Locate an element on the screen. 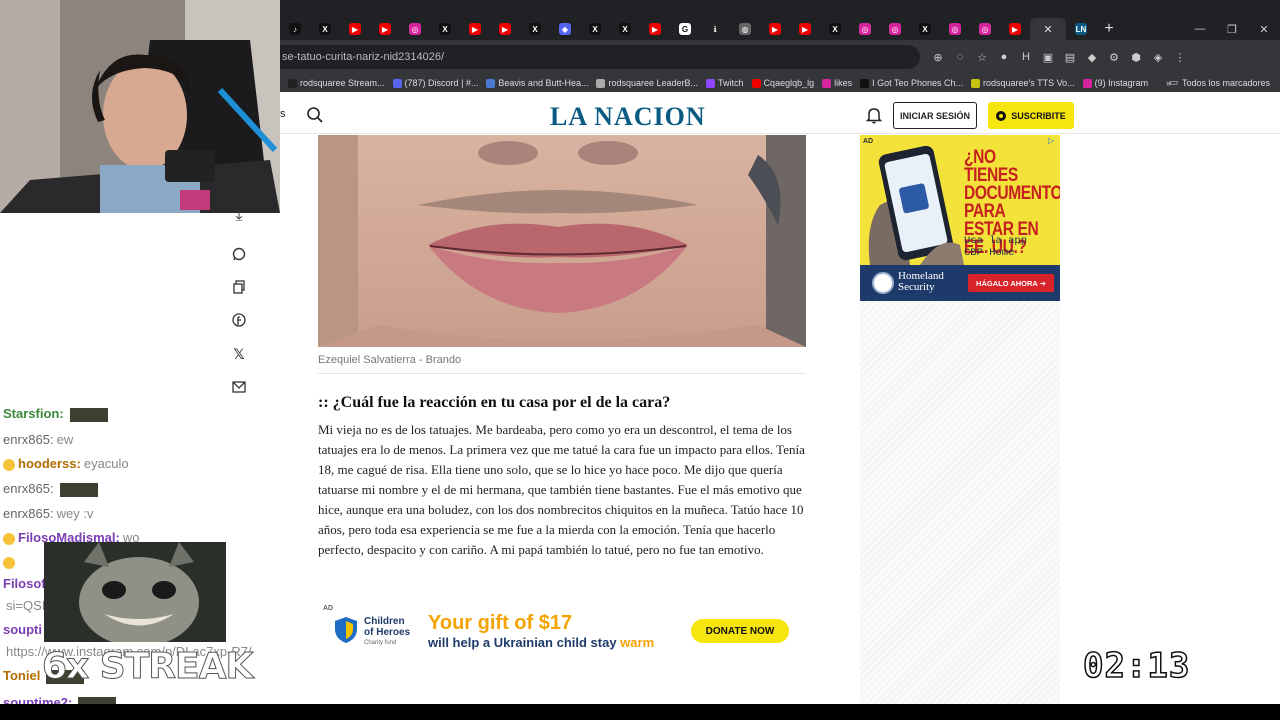 This screenshot has width=1280, height=720. chat-text: wey :v is located at coordinates (75, 513).